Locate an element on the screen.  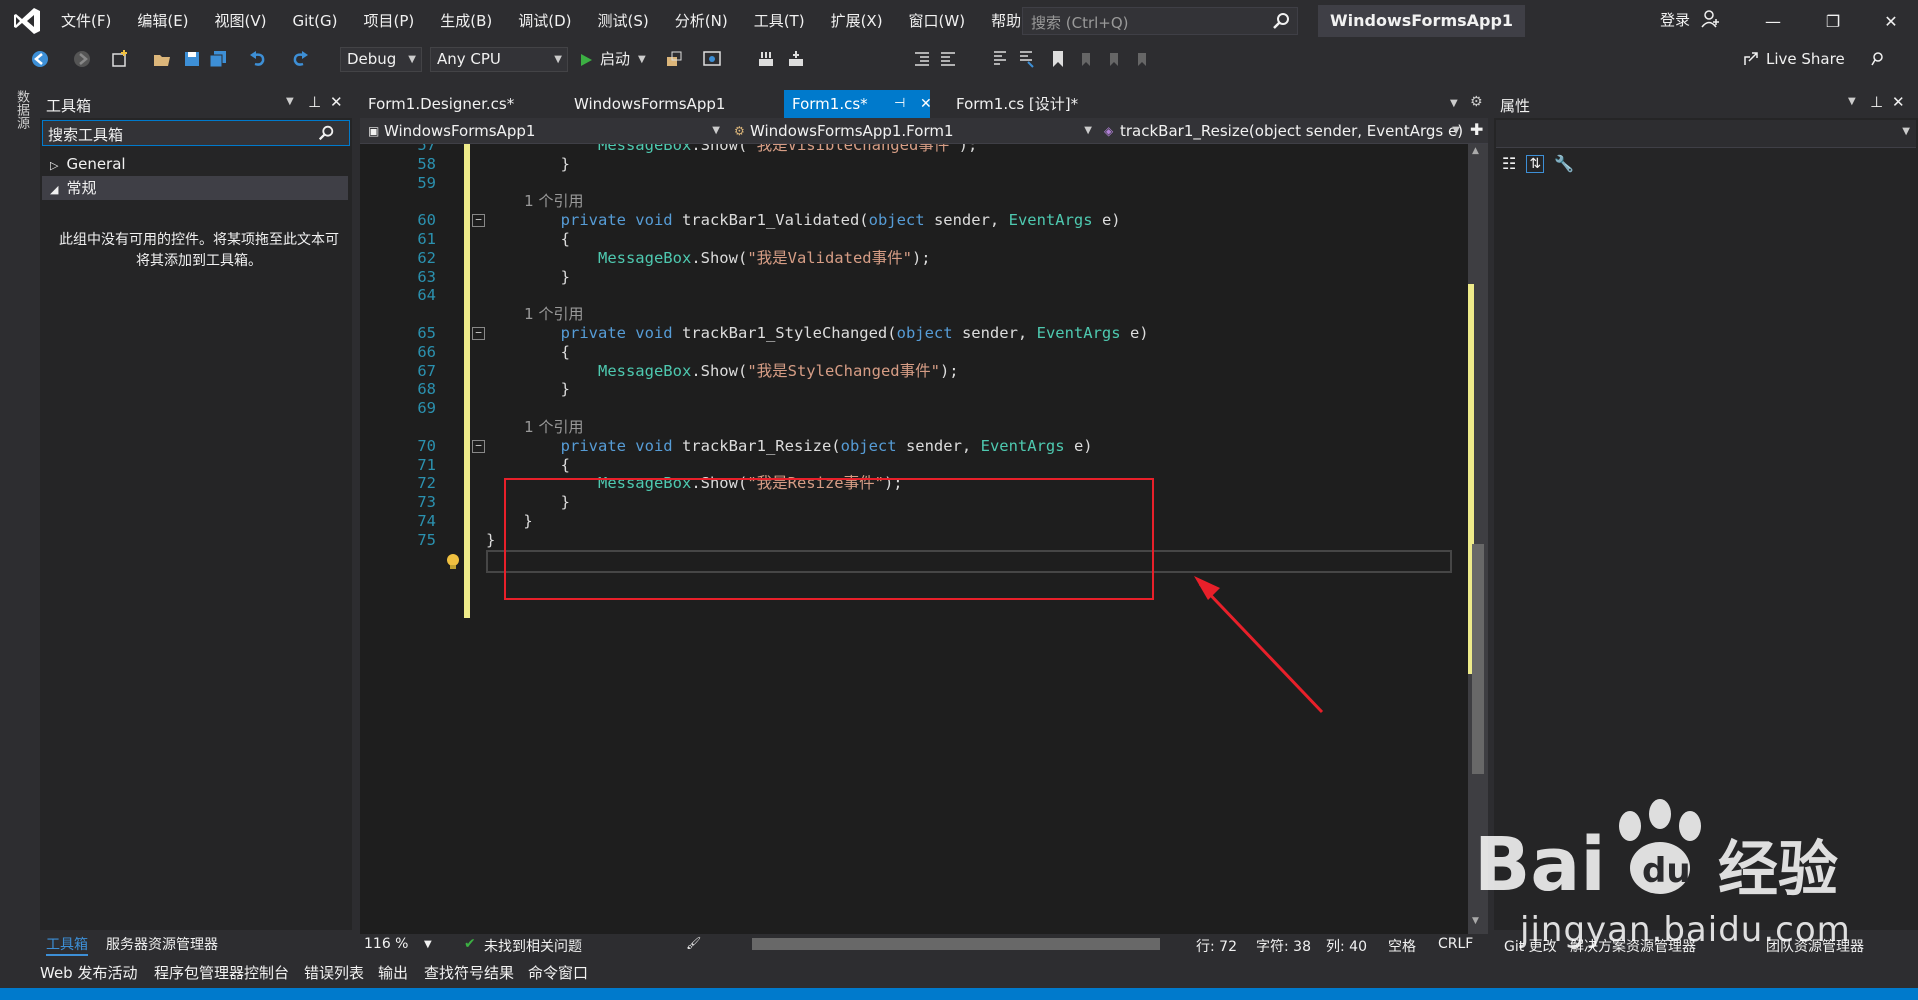
tab-form1-designer: Form1.Designer.cs* is located at coordinates (441, 104).